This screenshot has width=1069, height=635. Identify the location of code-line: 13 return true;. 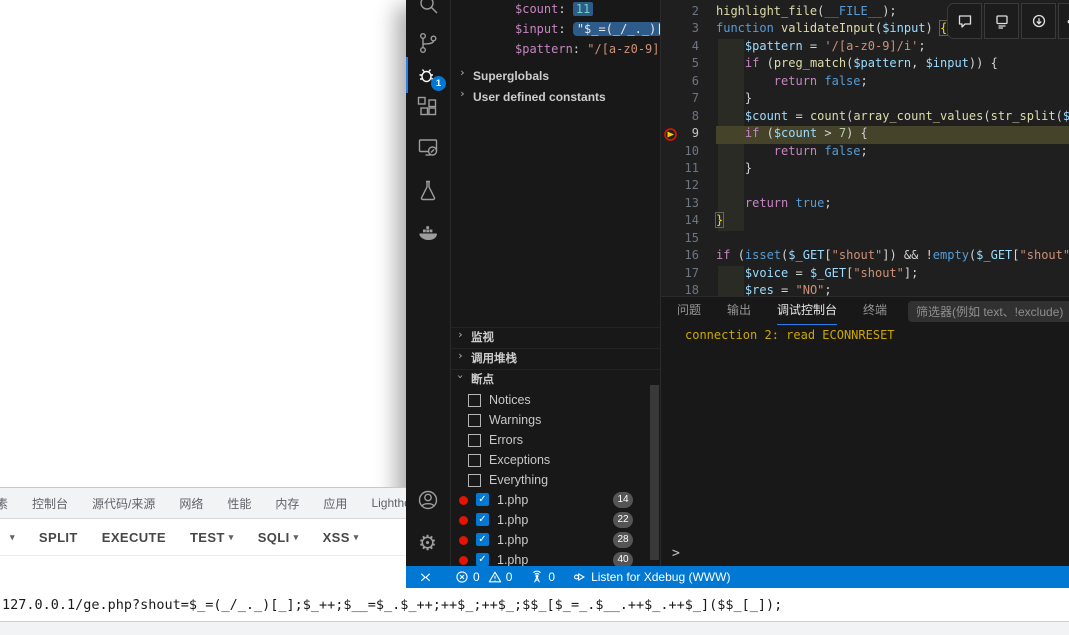
(865, 204).